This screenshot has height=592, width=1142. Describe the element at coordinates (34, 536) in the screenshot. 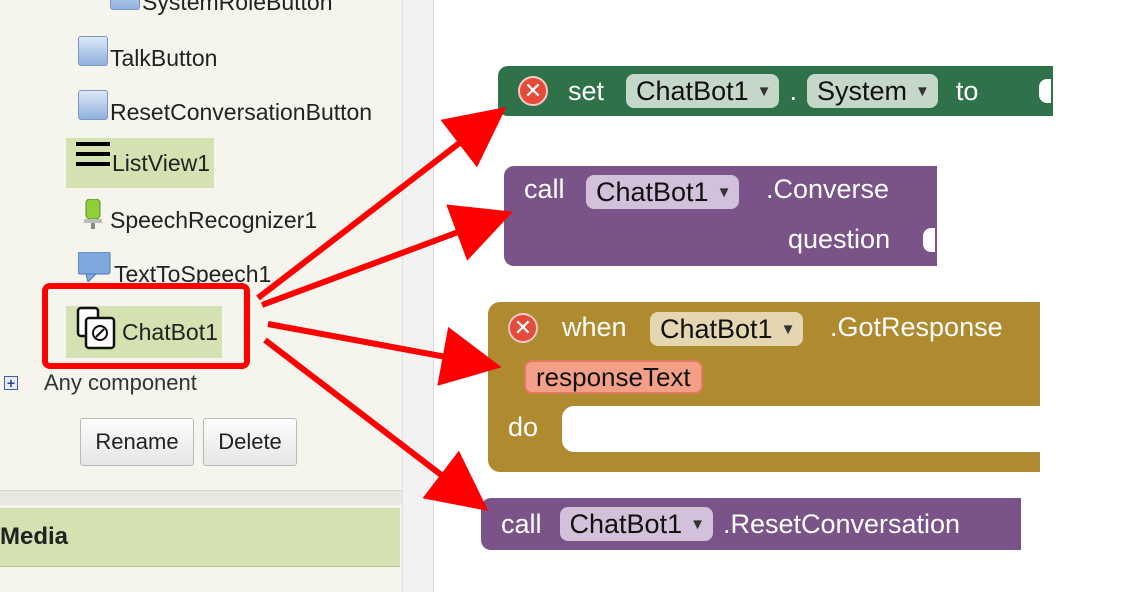

I see `media-title: Media` at that location.